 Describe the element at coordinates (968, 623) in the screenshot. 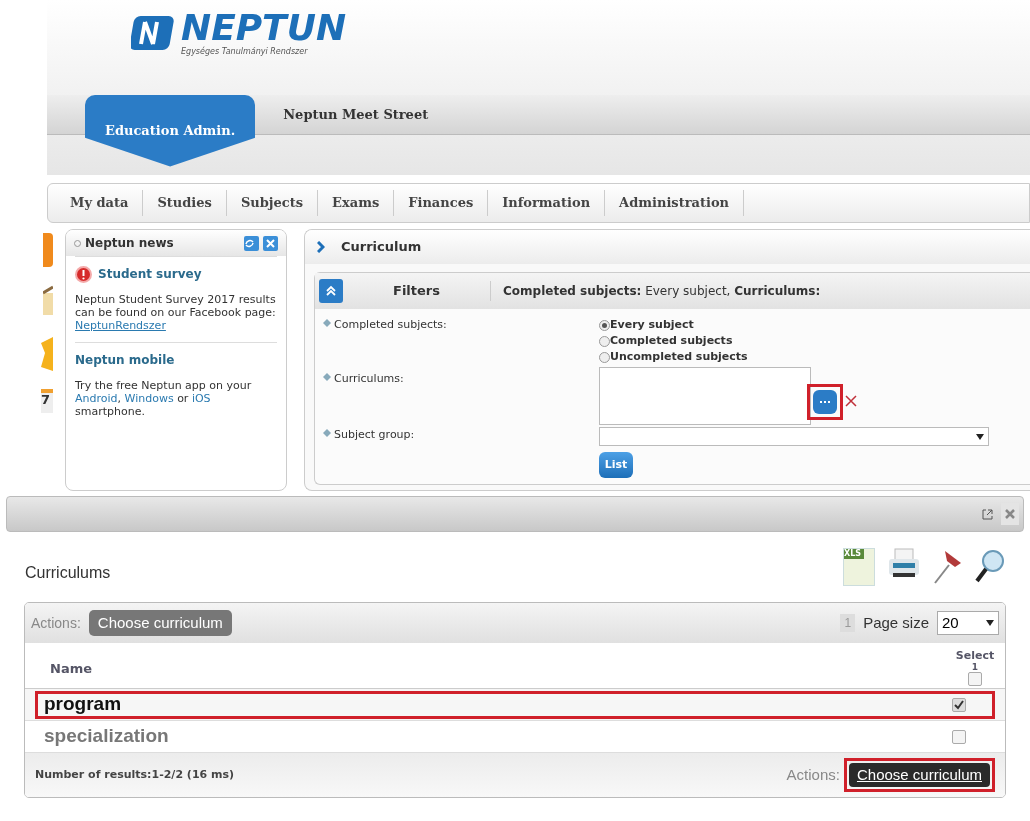

I see `page-size-select: 20` at that location.